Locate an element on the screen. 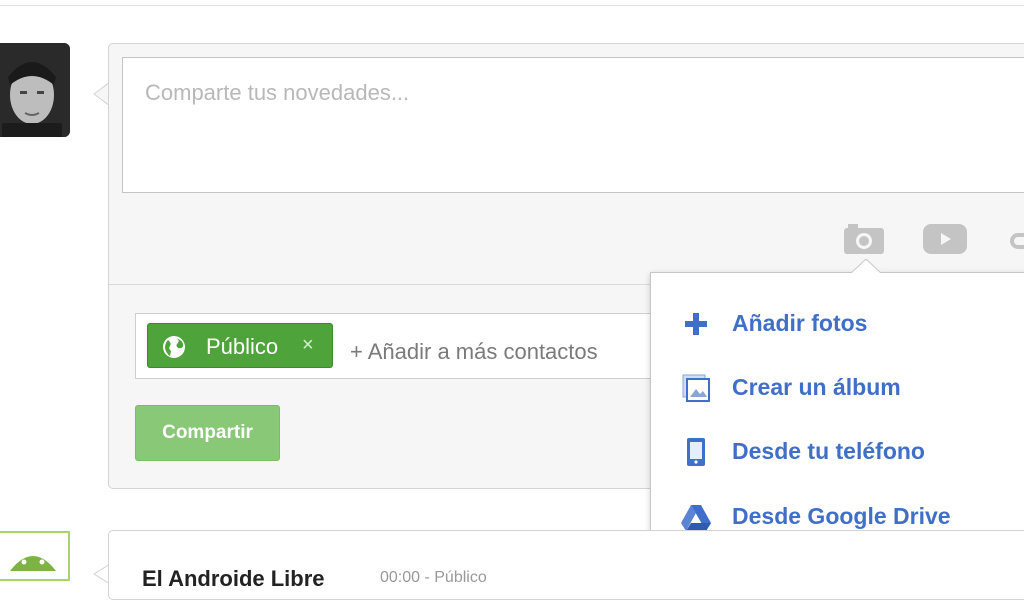 The width and height of the screenshot is (1024, 600). next-post-time: 00:00 - Público is located at coordinates (433, 578).